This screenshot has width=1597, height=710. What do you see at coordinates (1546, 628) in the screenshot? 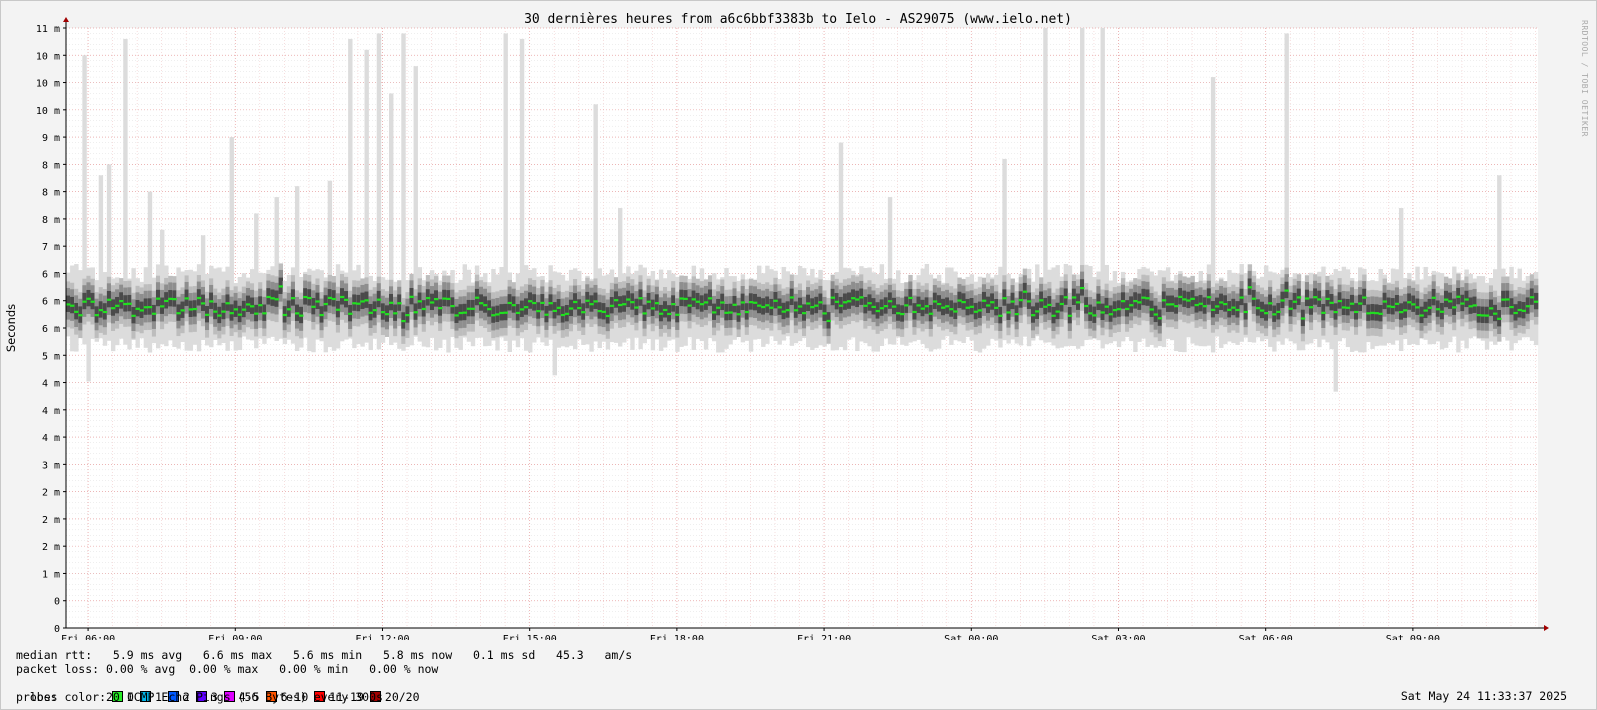
I see `x-axis-arrow` at bounding box center [1546, 628].